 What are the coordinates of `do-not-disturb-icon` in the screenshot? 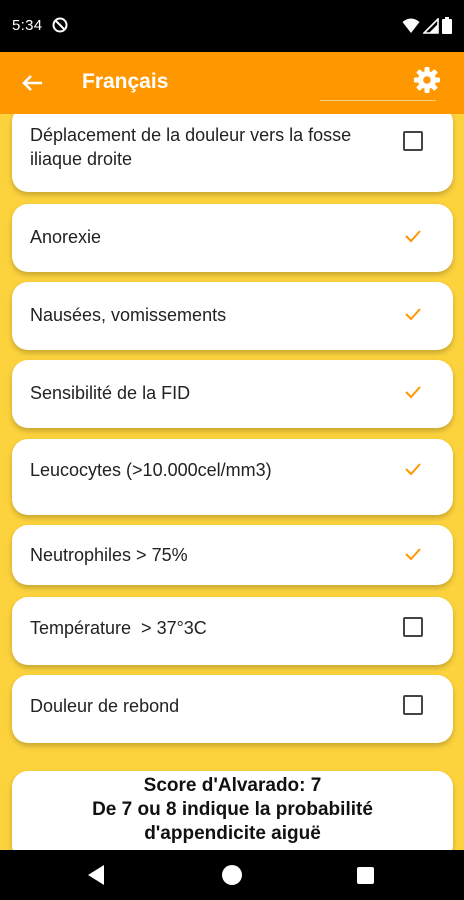 It's located at (60, 25).